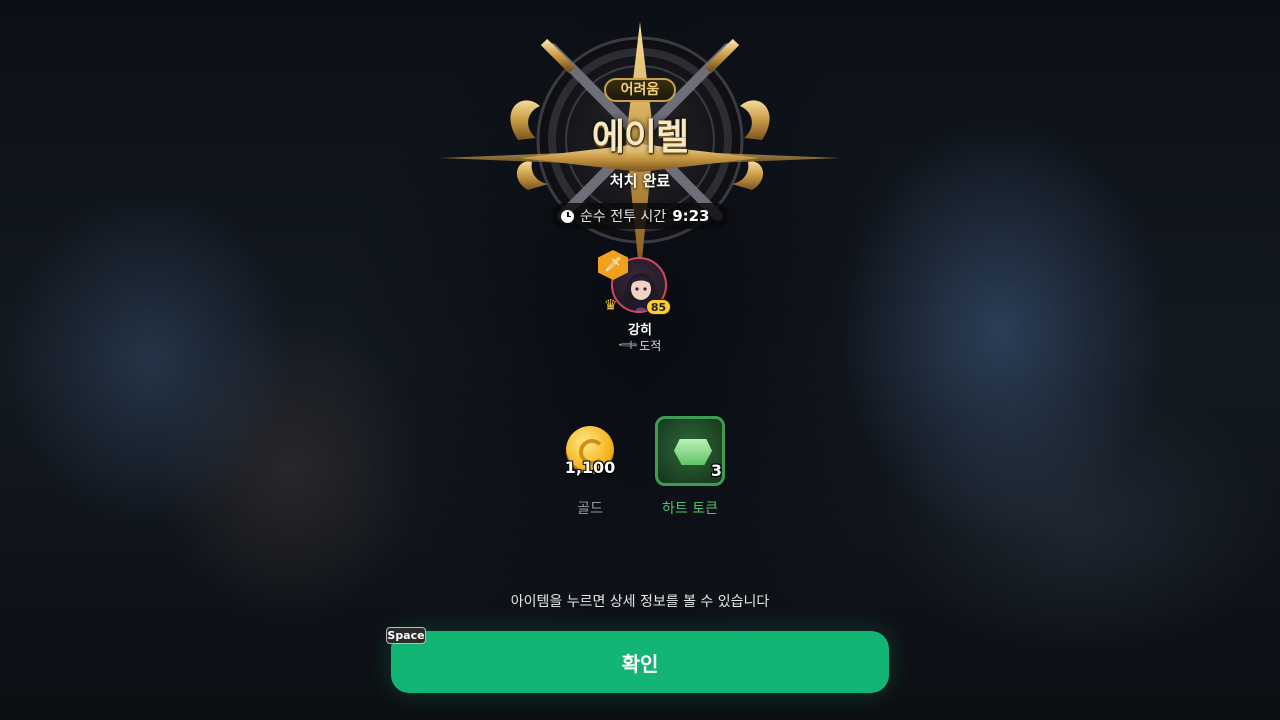  Describe the element at coordinates (590, 467) in the screenshot. I see `reward-amount: 1,100` at that location.